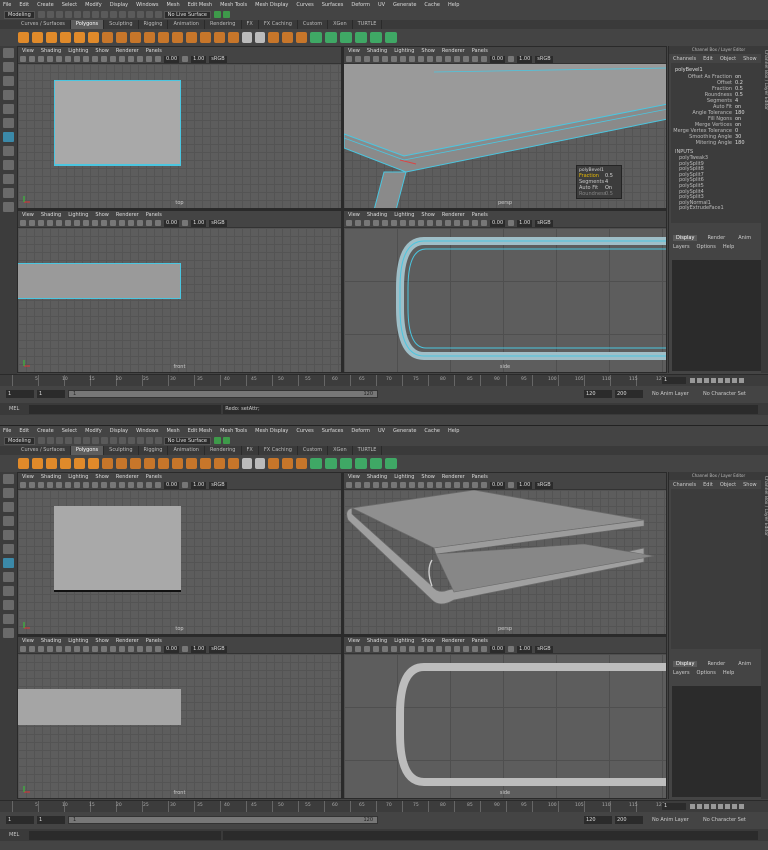 The width and height of the screenshot is (768, 850). I want to click on disc-icon, so click(107, 37).